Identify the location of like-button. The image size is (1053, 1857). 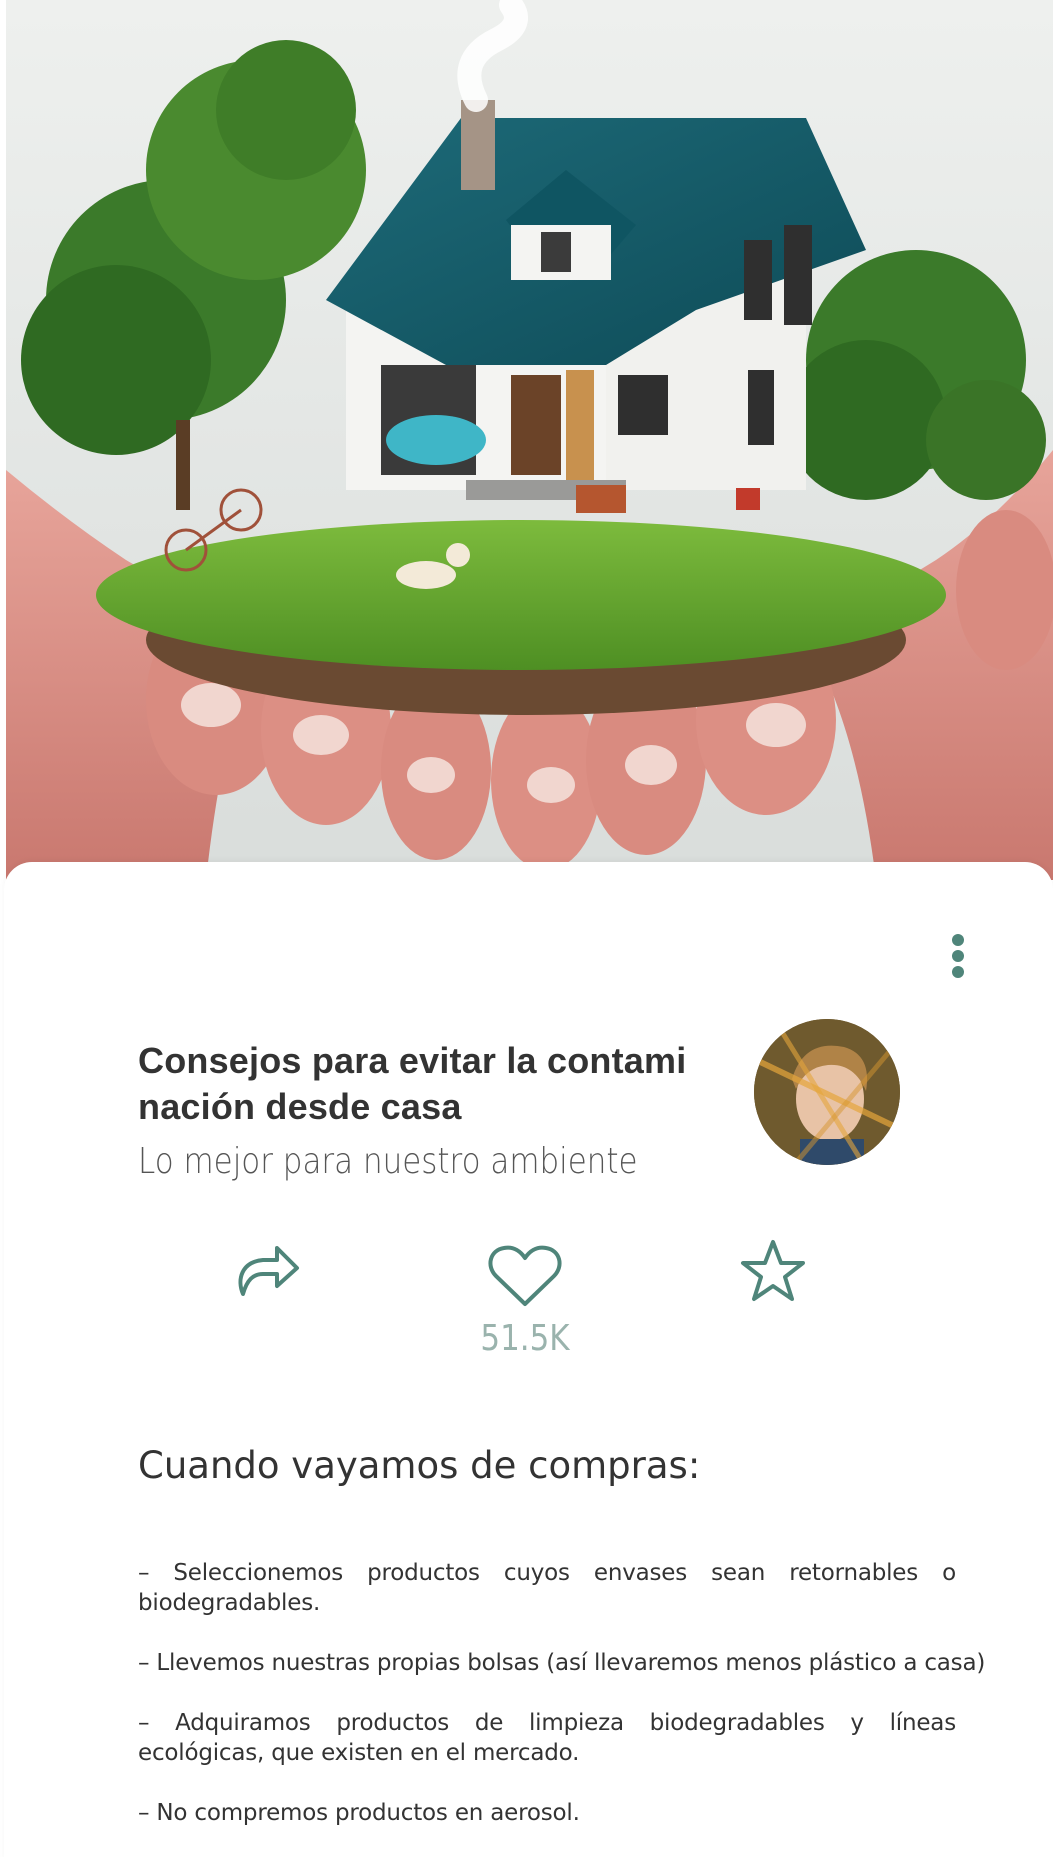
(525, 1276).